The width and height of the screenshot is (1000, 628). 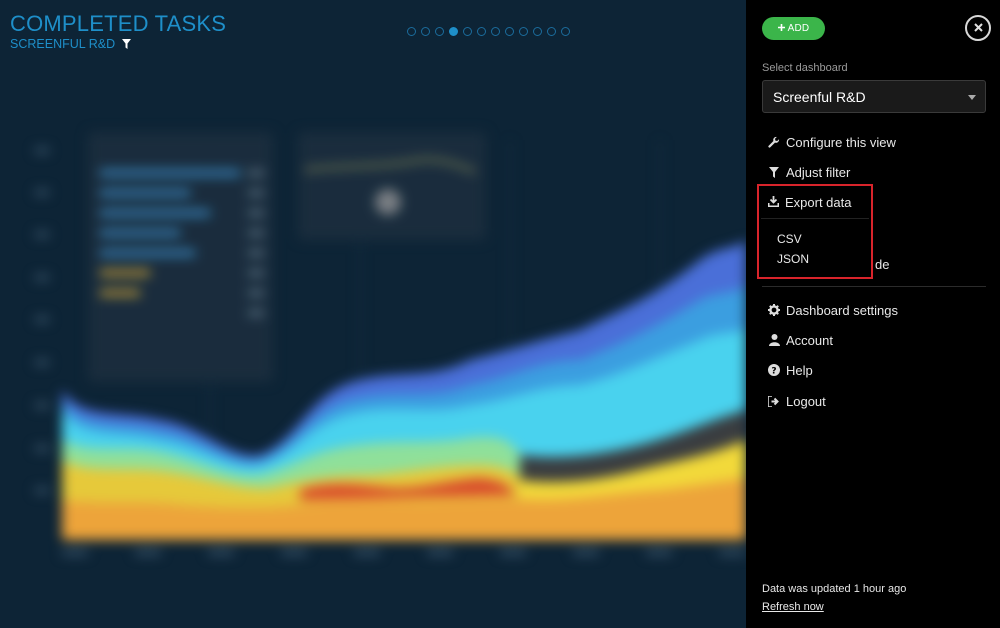 I want to click on refresh-now-link: Refresh now, so click(x=793, y=607).